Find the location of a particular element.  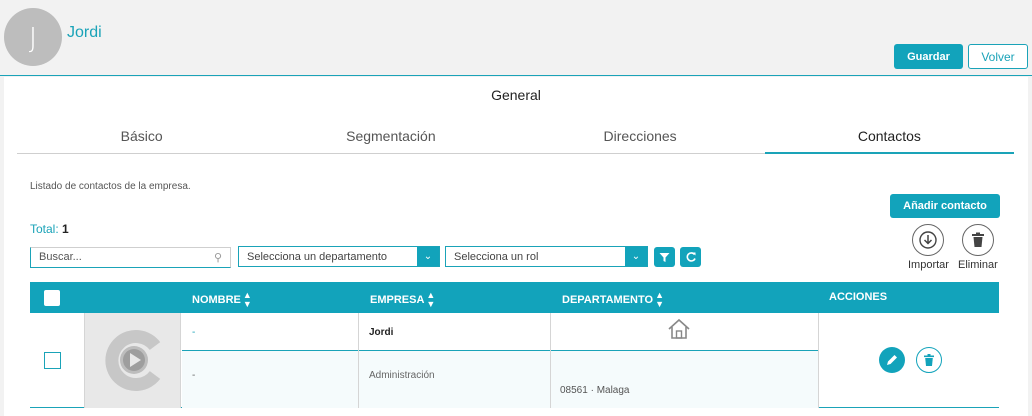

column-empresa-label: EMPRESA is located at coordinates (397, 300).